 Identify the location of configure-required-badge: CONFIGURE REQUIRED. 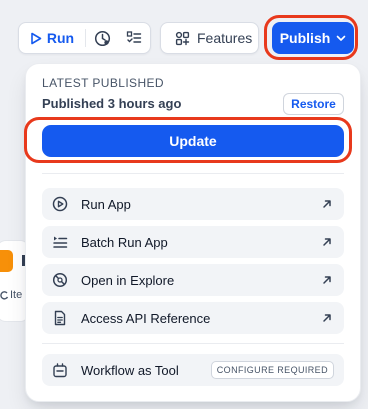
(272, 370).